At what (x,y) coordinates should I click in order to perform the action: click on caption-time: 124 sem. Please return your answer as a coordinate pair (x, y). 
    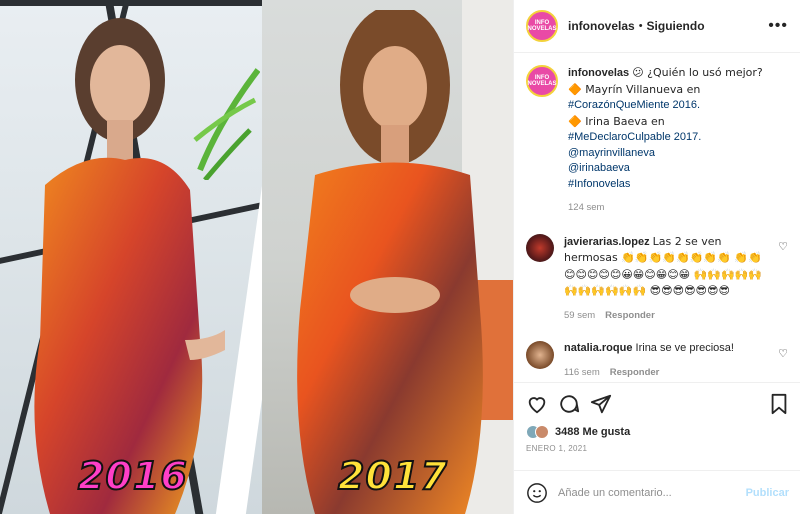
    Looking at the image, I should click on (586, 207).